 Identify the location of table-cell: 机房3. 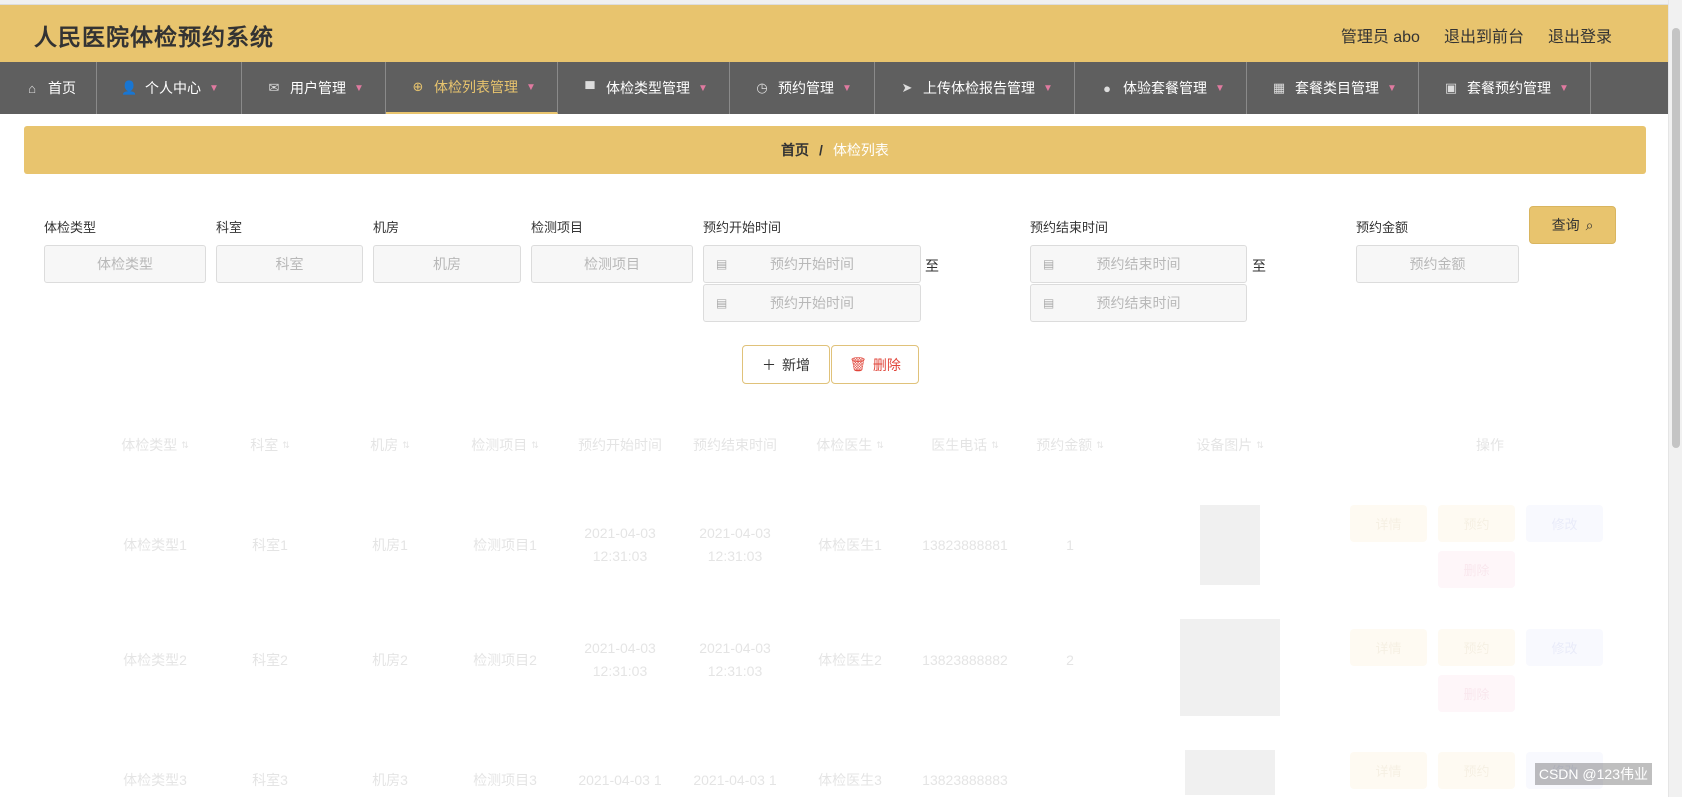
(390, 779).